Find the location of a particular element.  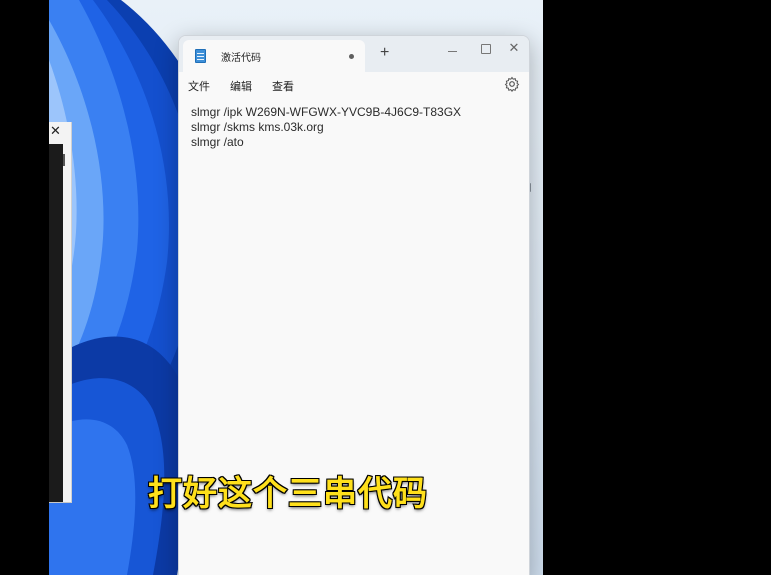

close-icon: ✕ is located at coordinates (55, 131).